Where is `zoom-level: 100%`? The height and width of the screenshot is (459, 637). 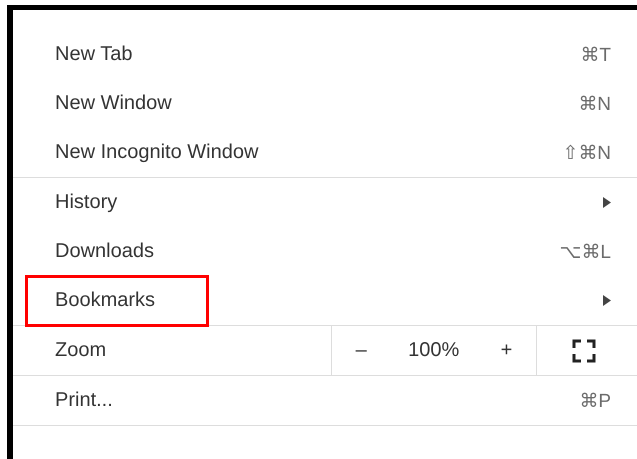
zoom-level: 100% is located at coordinates (434, 350).